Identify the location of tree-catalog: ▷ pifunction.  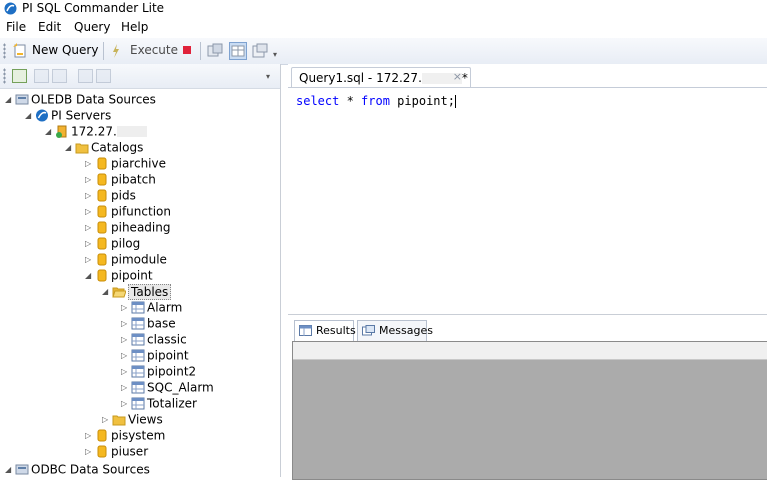
(128, 211).